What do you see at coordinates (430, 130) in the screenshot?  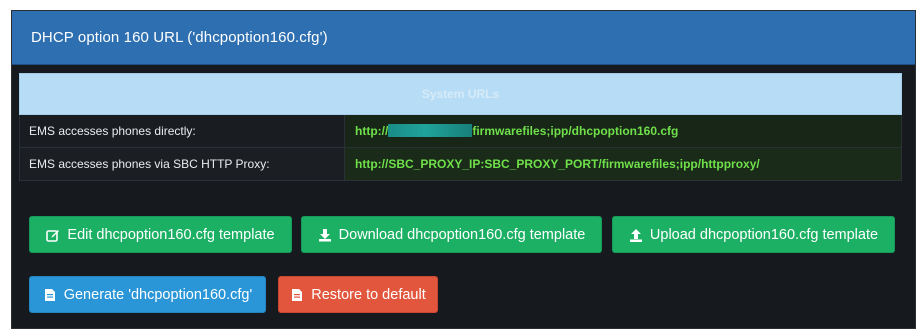 I see `redacted-address` at bounding box center [430, 130].